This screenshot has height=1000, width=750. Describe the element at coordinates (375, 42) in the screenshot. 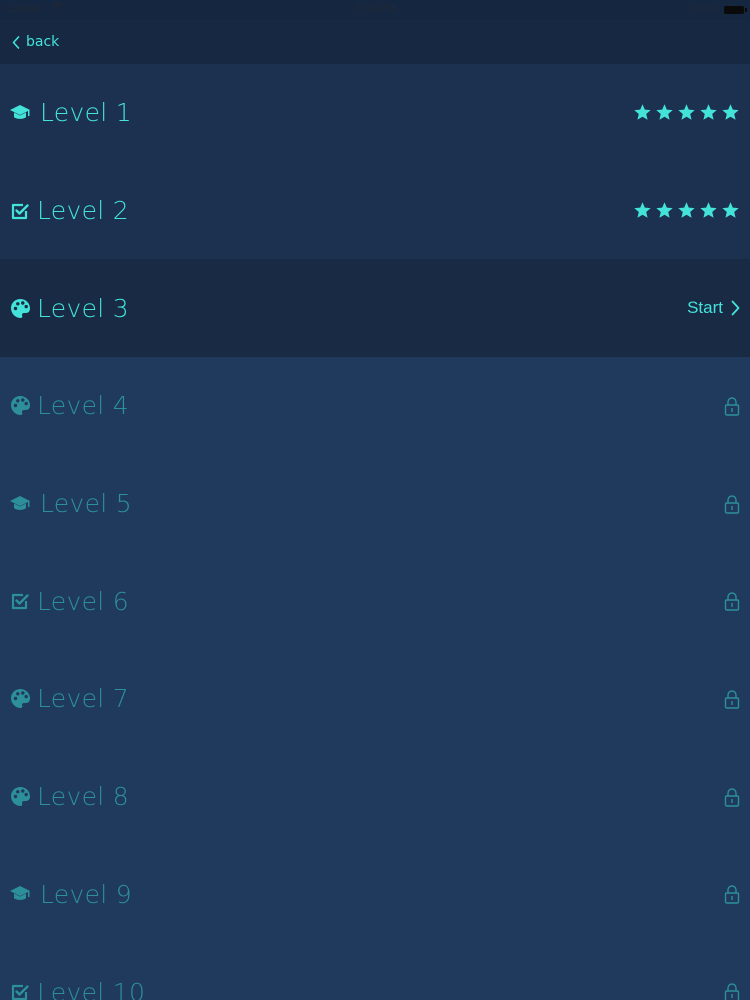

I see `navigation-bar: back` at that location.